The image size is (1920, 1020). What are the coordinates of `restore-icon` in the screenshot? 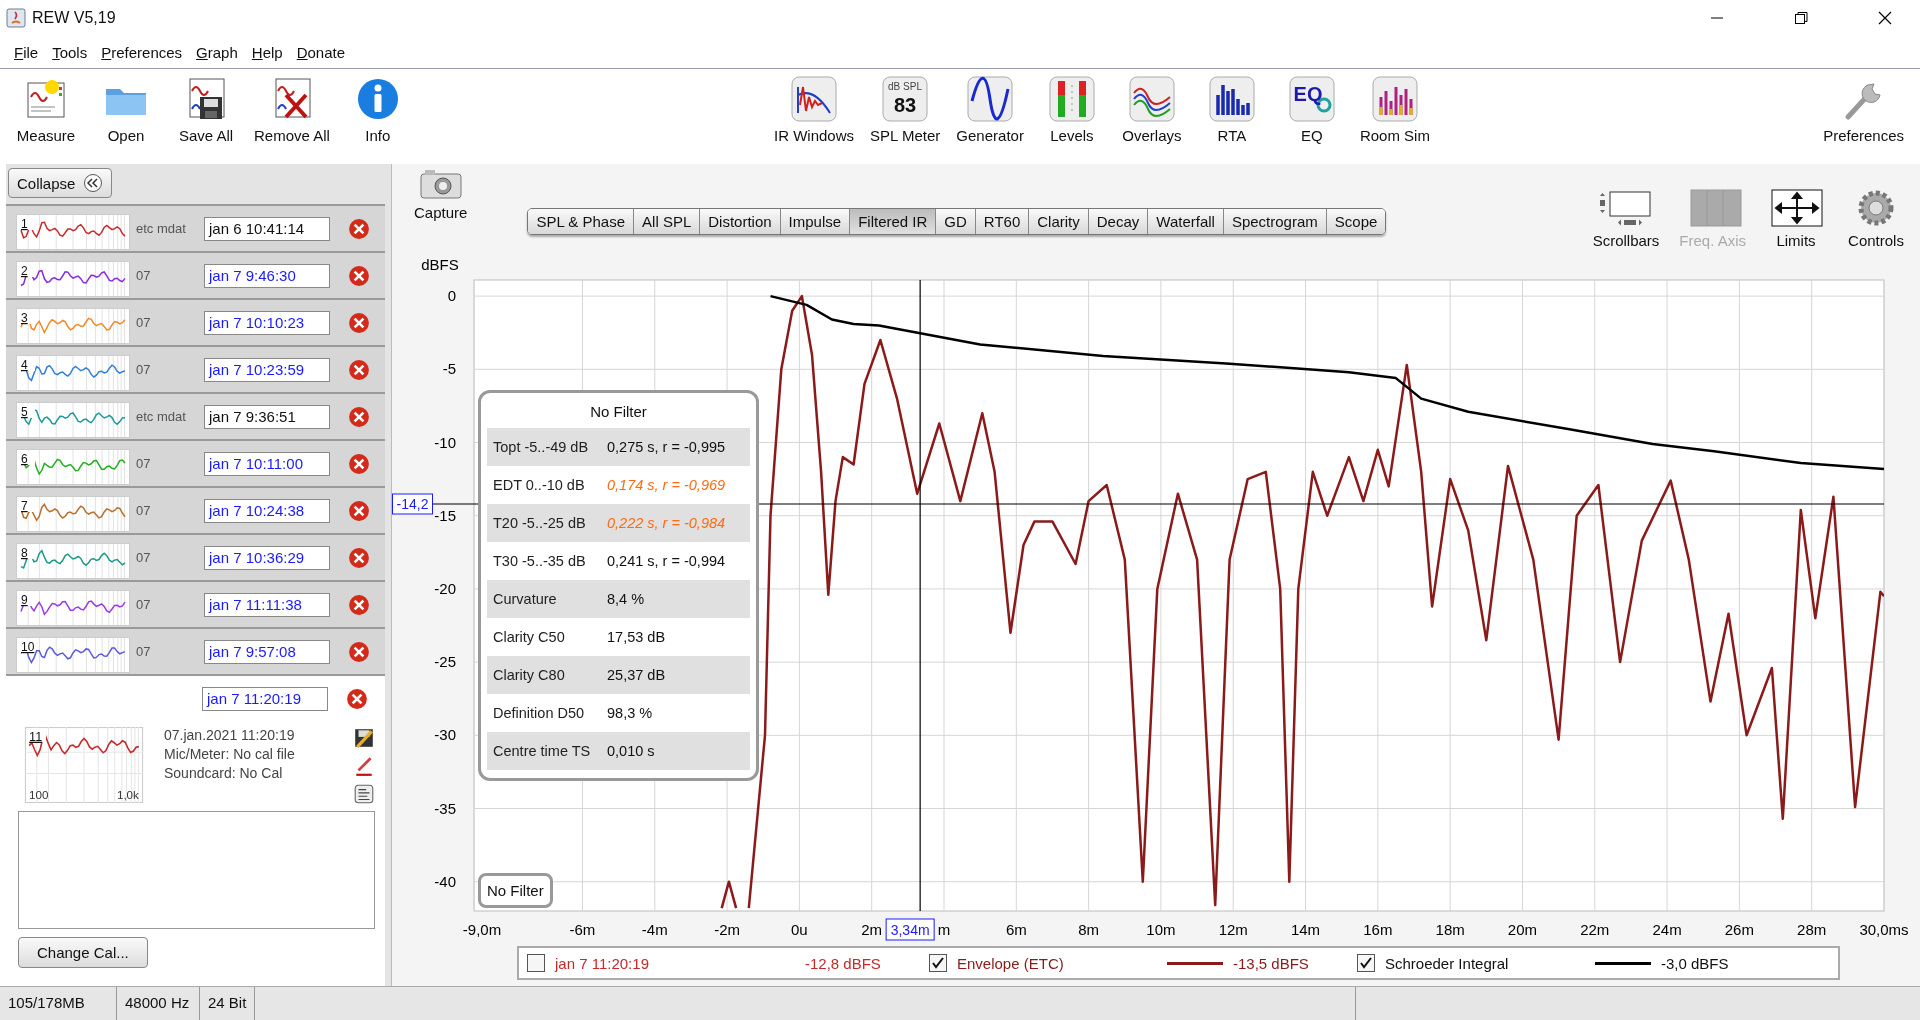 It's located at (1801, 18).